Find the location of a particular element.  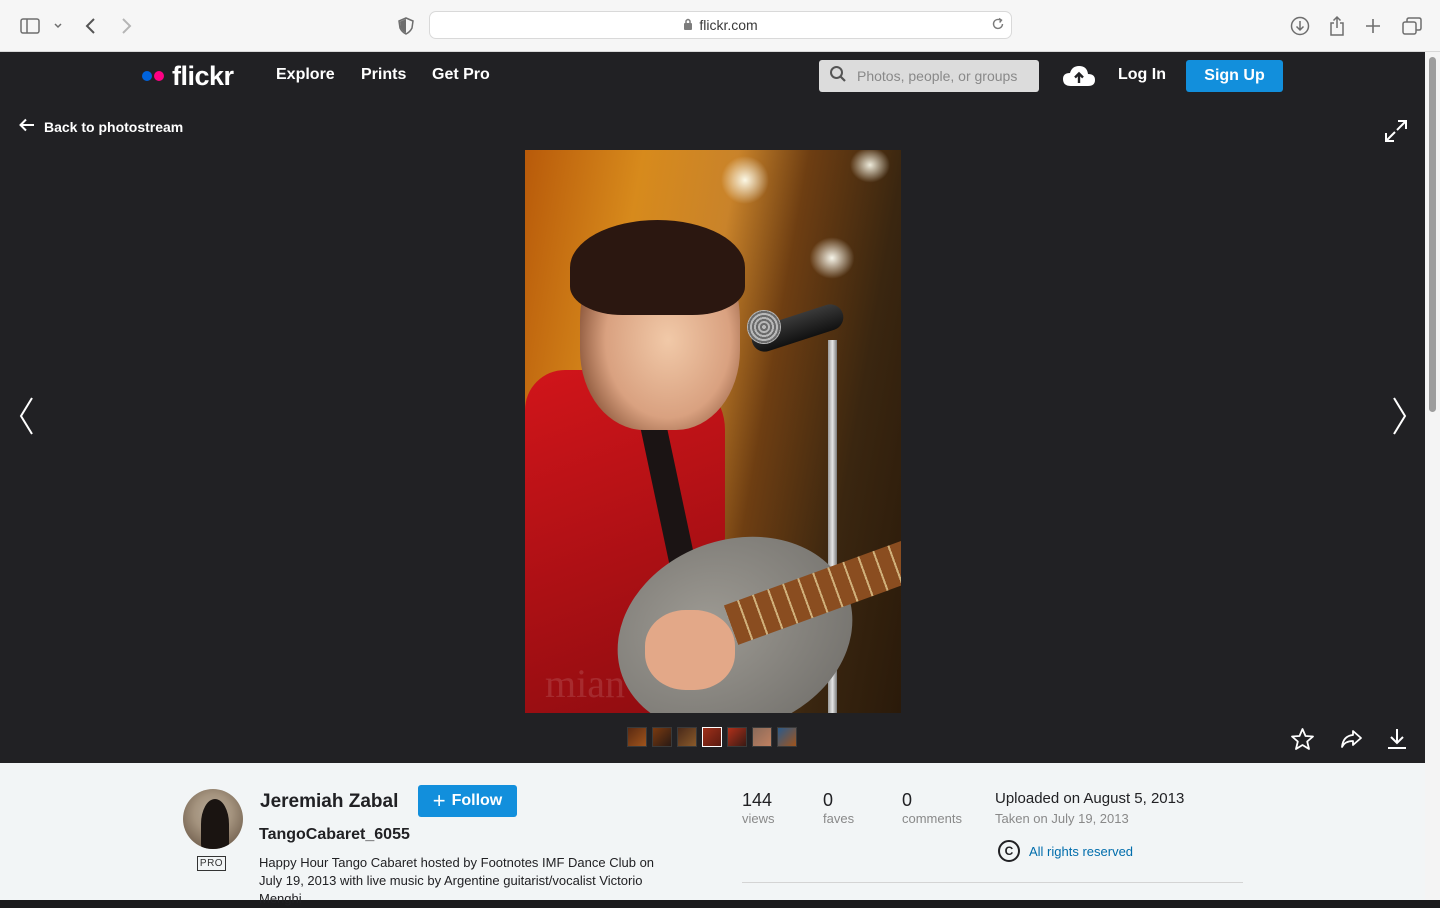

scrollbar is located at coordinates (1432, 476).